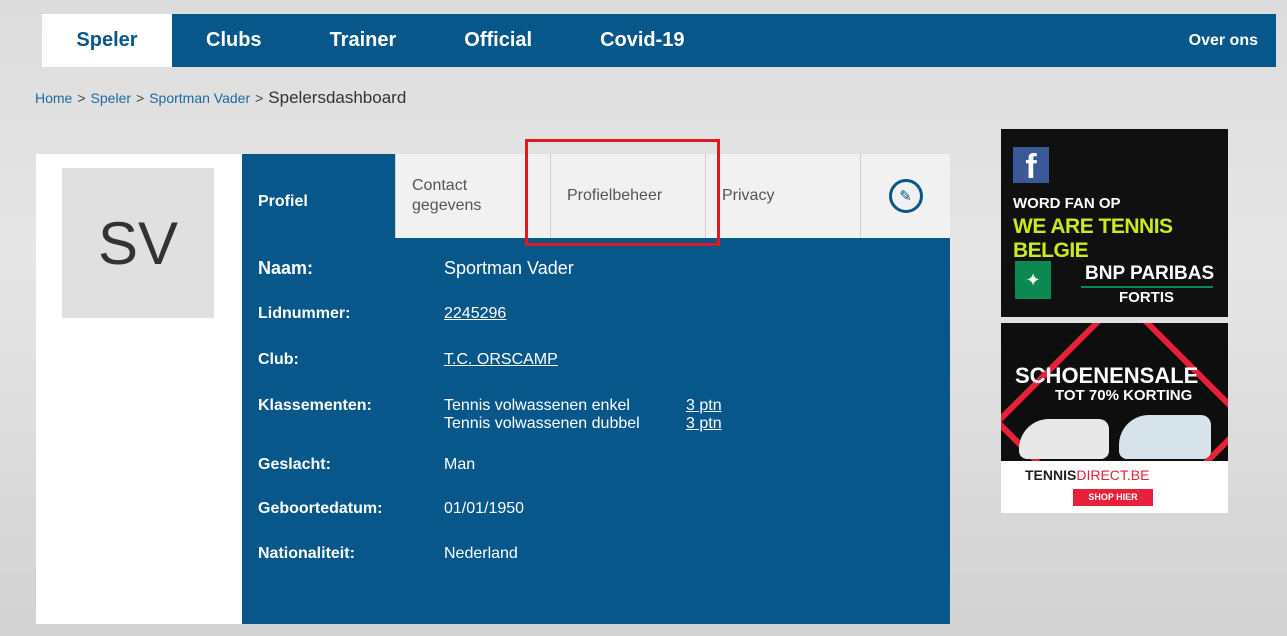 This screenshot has height=636, width=1287. Describe the element at coordinates (306, 553) in the screenshot. I see `nationaliteit-label: Nationaliteit:` at that location.